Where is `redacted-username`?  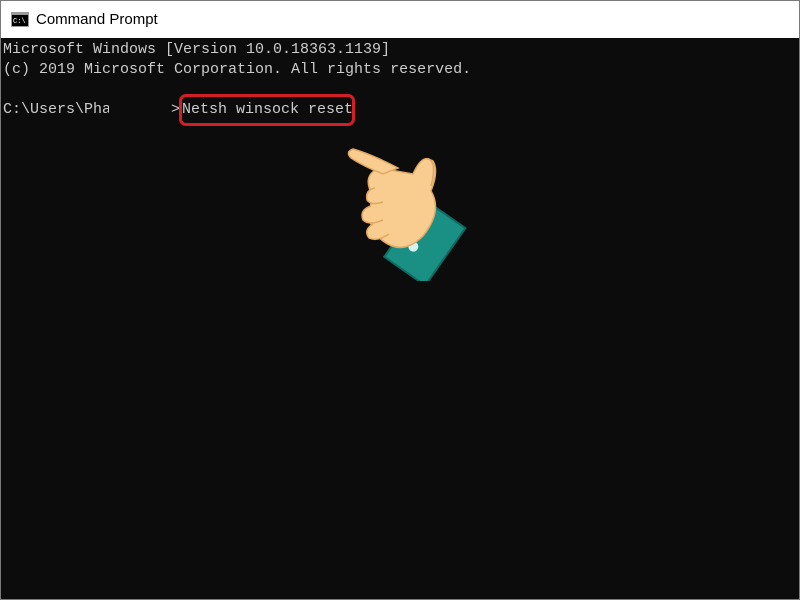
redacted-username is located at coordinates (140, 110).